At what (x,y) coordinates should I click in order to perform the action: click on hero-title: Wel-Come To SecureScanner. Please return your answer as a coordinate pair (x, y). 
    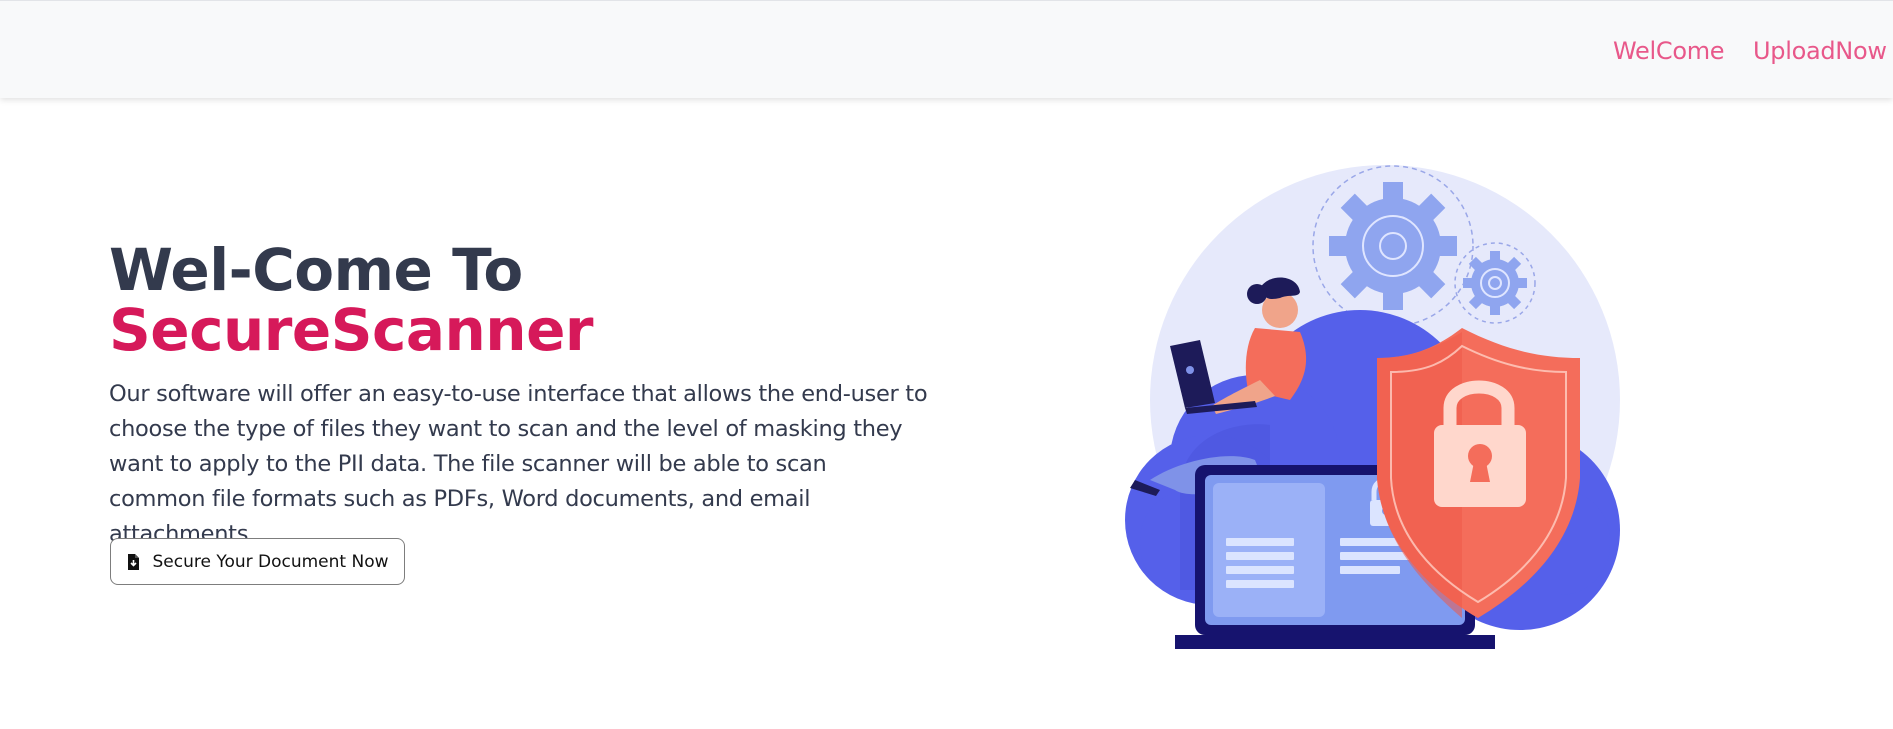
    Looking at the image, I should click on (351, 300).